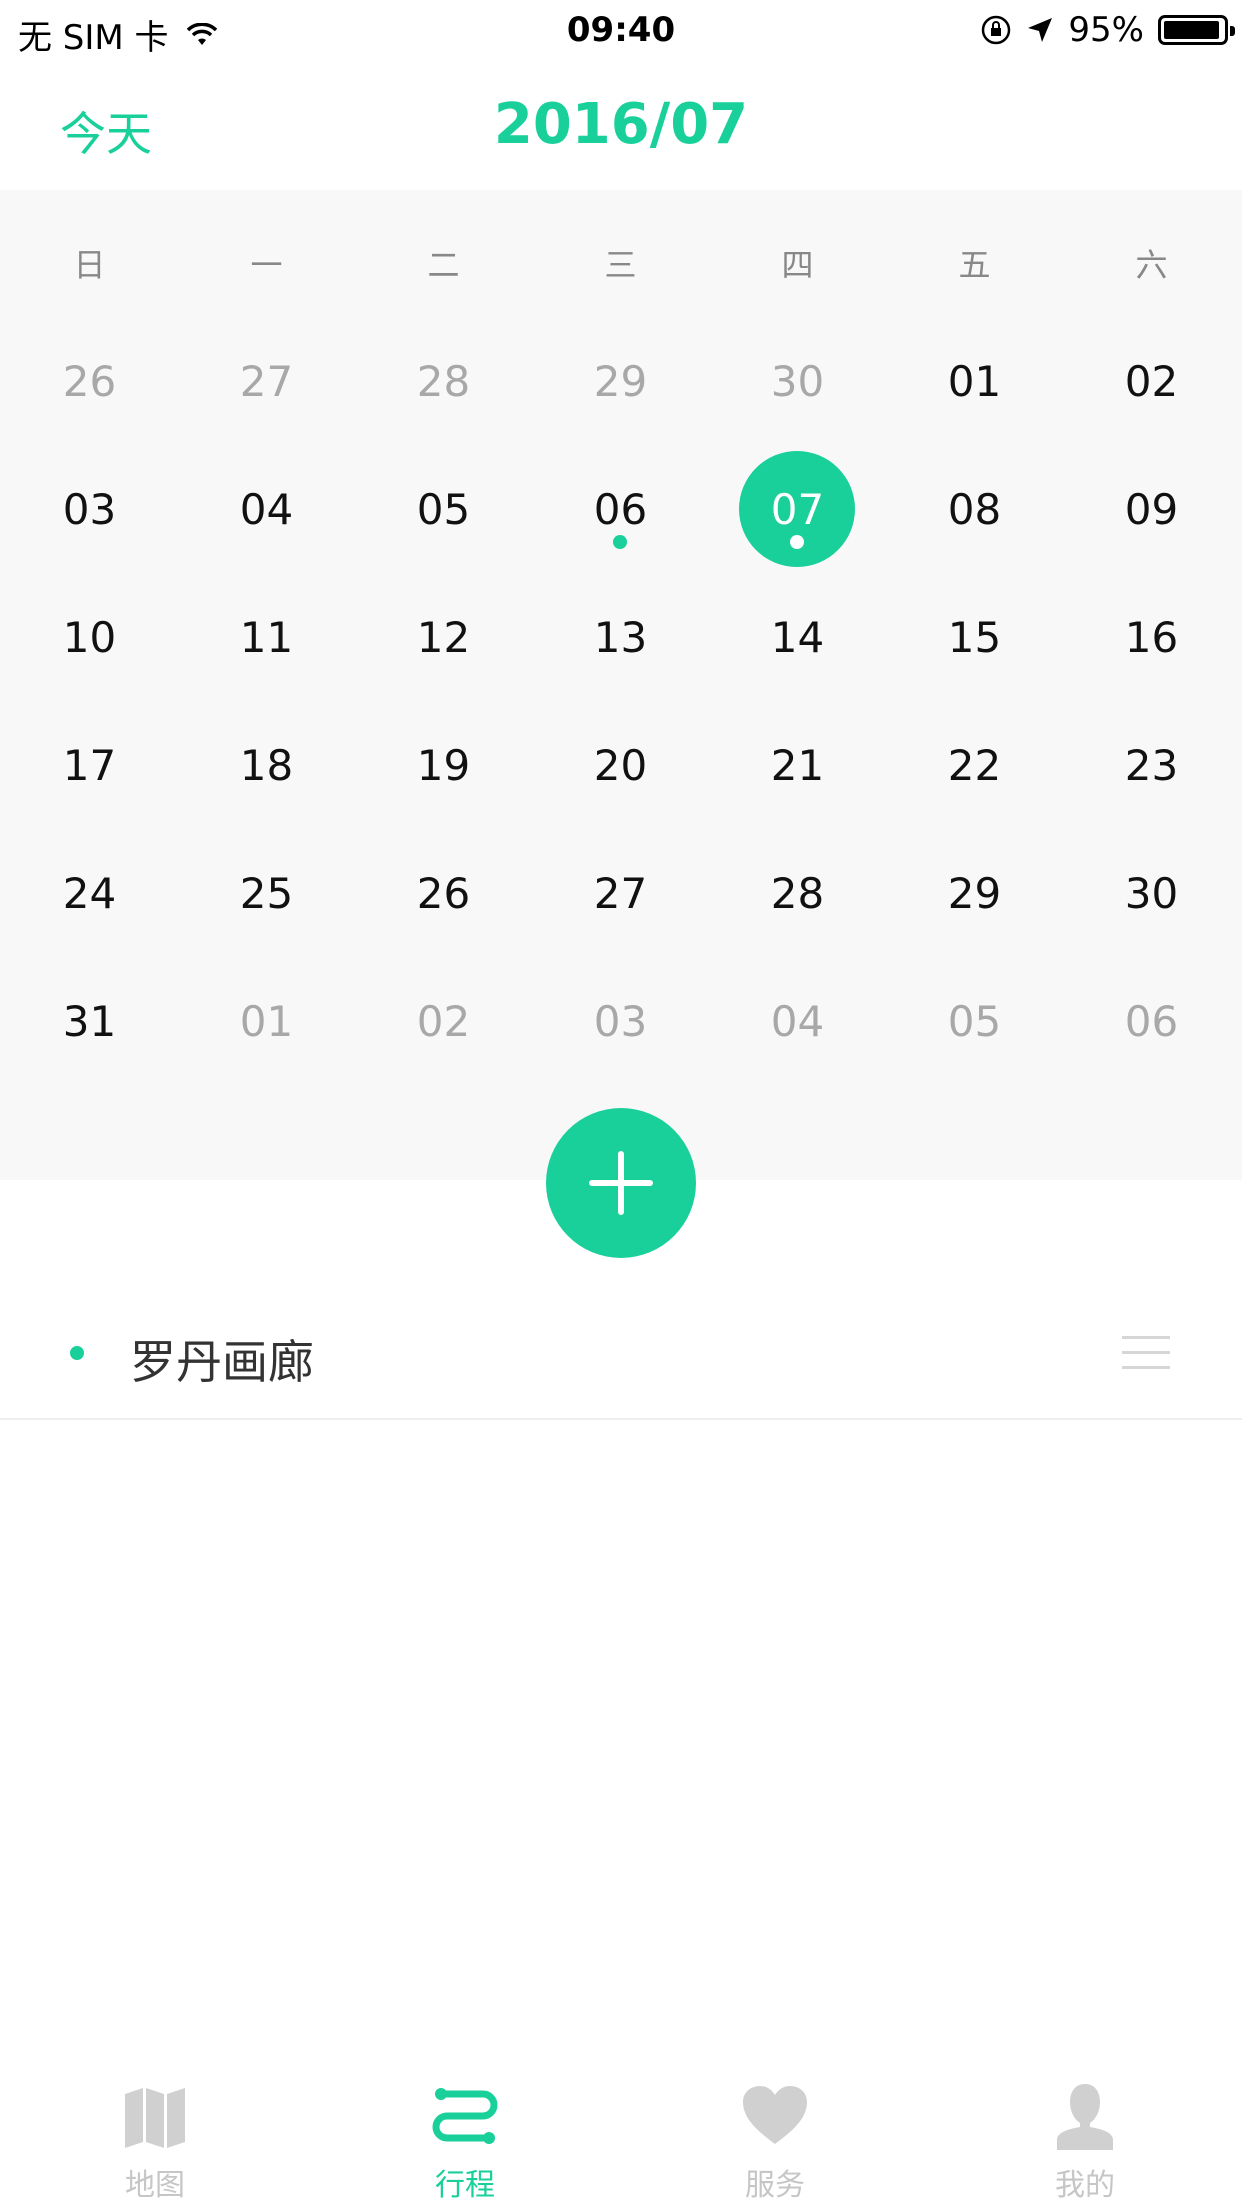 Image resolution: width=1242 pixels, height=2208 pixels. I want to click on route-icon, so click(465, 2116).